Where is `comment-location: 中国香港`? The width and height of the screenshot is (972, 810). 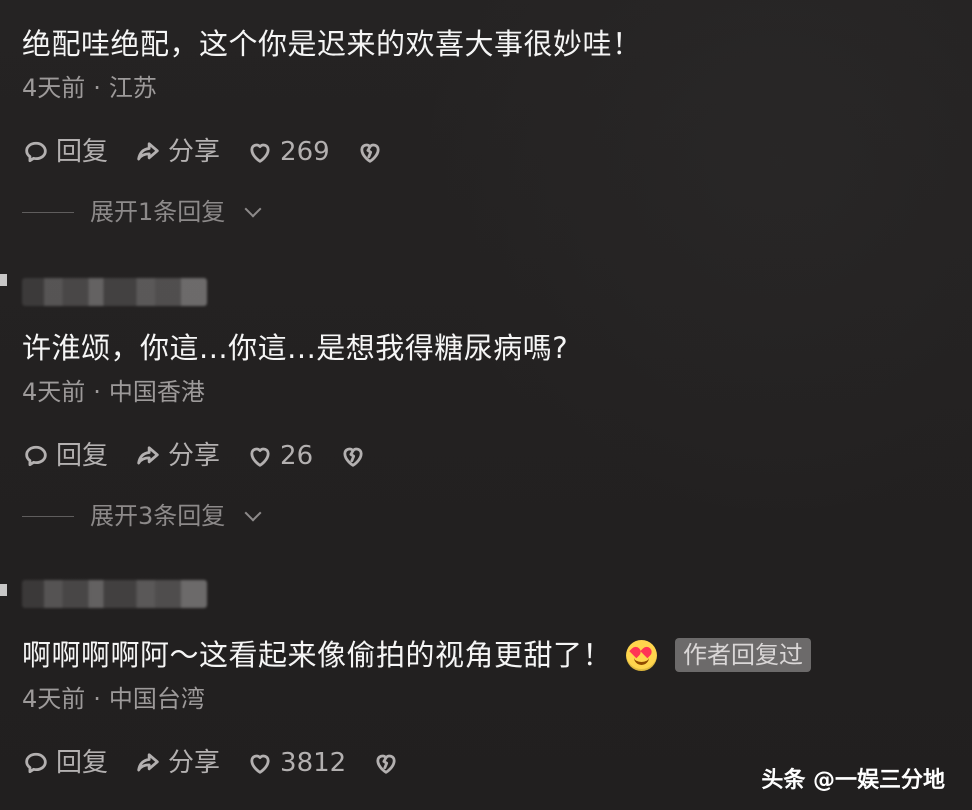 comment-location: 中国香港 is located at coordinates (156, 392).